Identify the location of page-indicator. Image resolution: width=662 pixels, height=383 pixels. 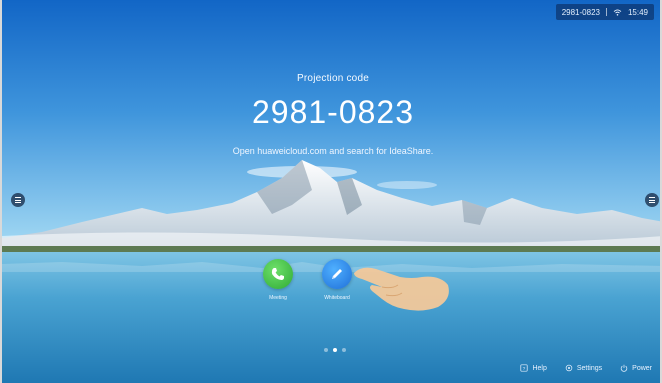
(335, 350).